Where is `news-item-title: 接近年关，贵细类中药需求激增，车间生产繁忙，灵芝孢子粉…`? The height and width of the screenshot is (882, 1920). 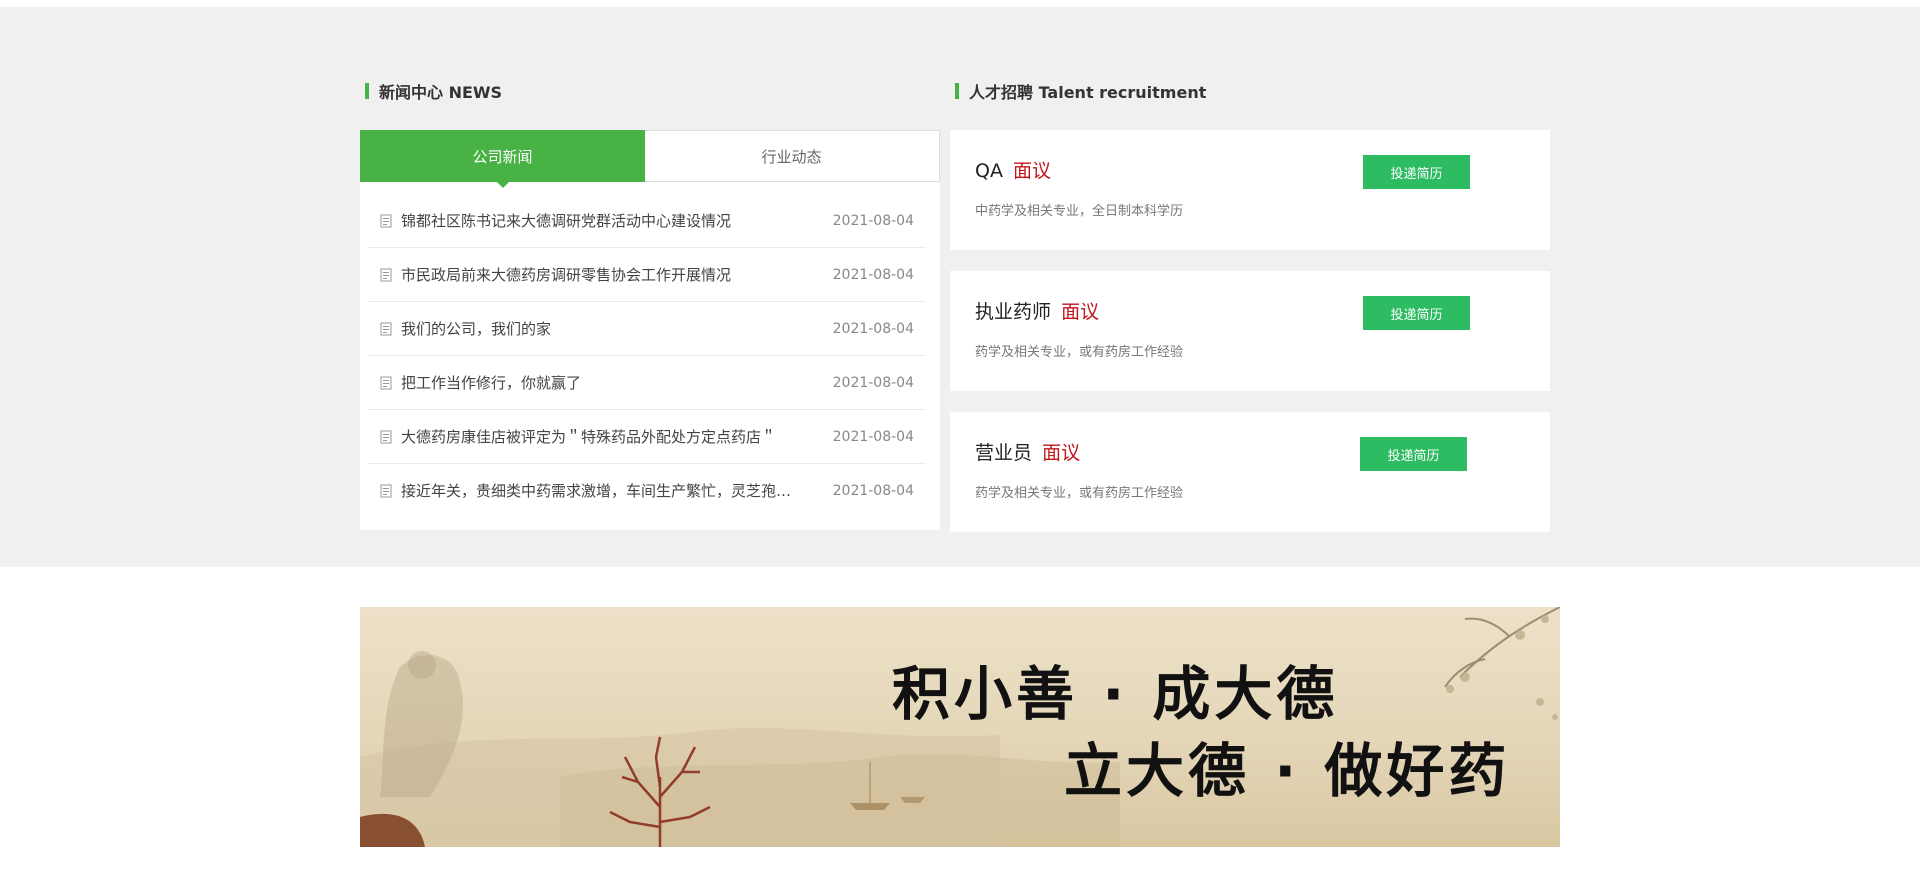
news-item-title: 接近年关，贵细类中药需求激增，车间生产繁忙，灵芝孢子粉… is located at coordinates (599, 490).